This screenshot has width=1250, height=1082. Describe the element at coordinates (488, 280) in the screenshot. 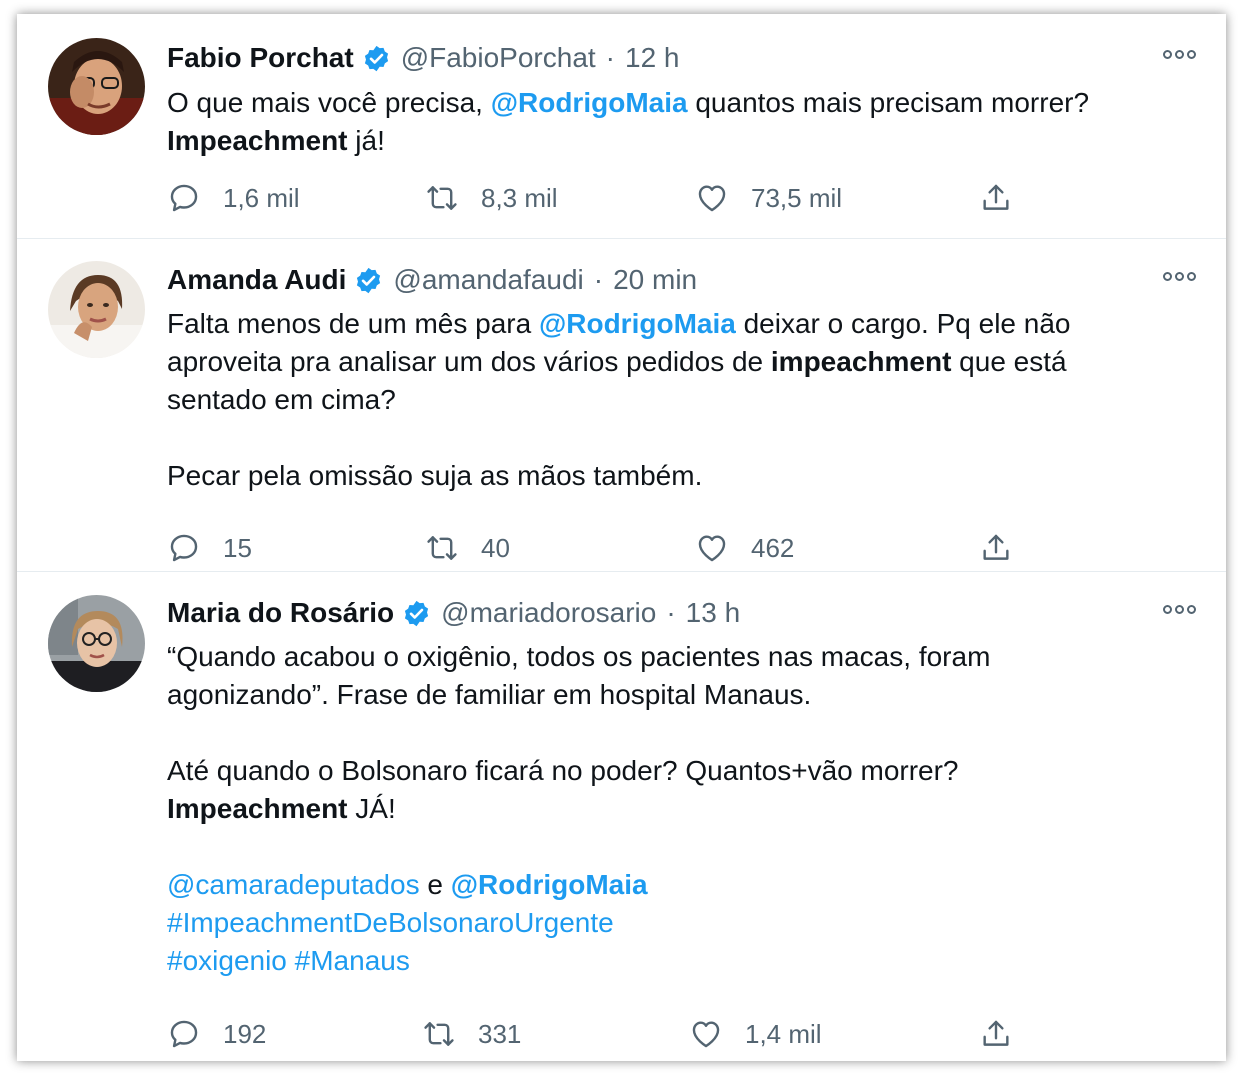

I see `author-handle: @amandafaudi` at that location.